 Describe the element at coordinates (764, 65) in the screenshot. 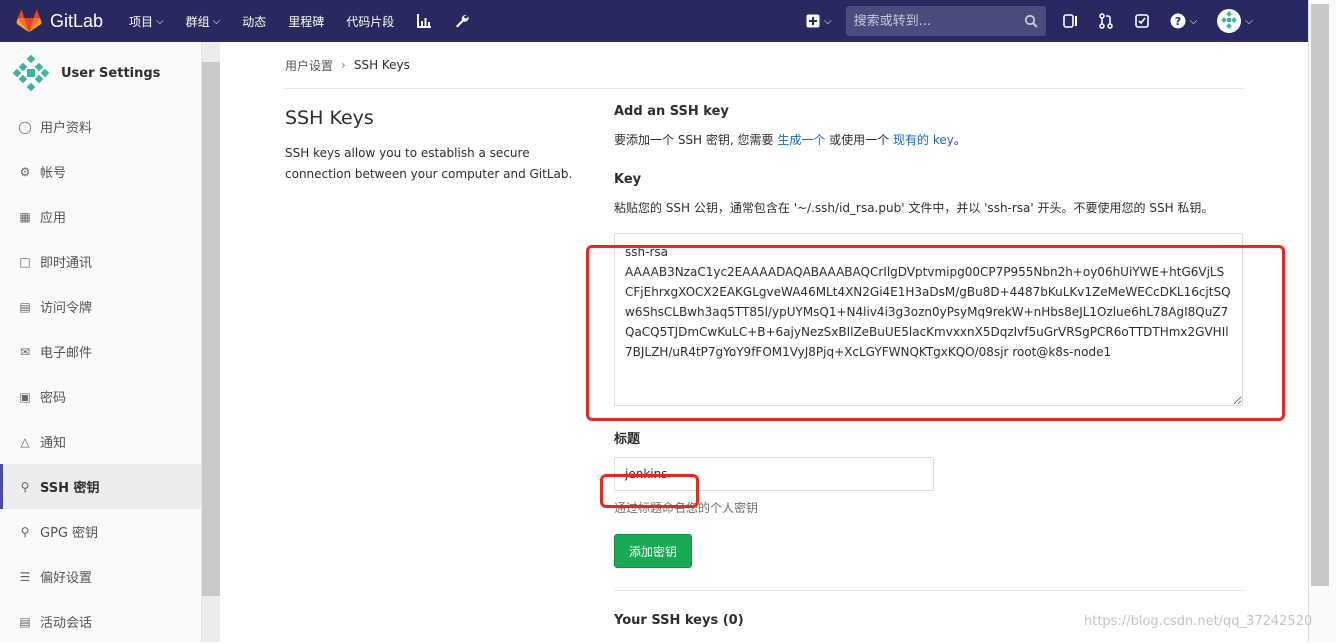

I see `breadcrumb: 用户设置 › SSH Keys` at that location.